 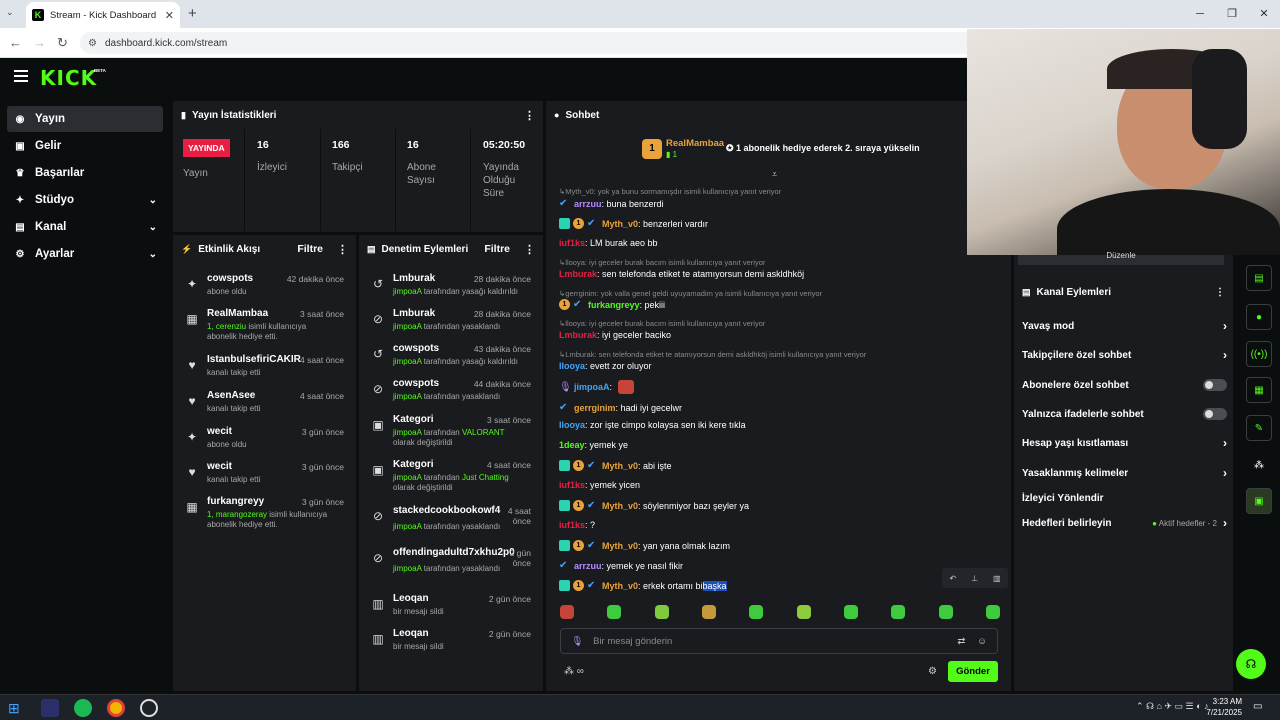 What do you see at coordinates (68, 78) in the screenshot?
I see `kick-logo: KICK` at bounding box center [68, 78].